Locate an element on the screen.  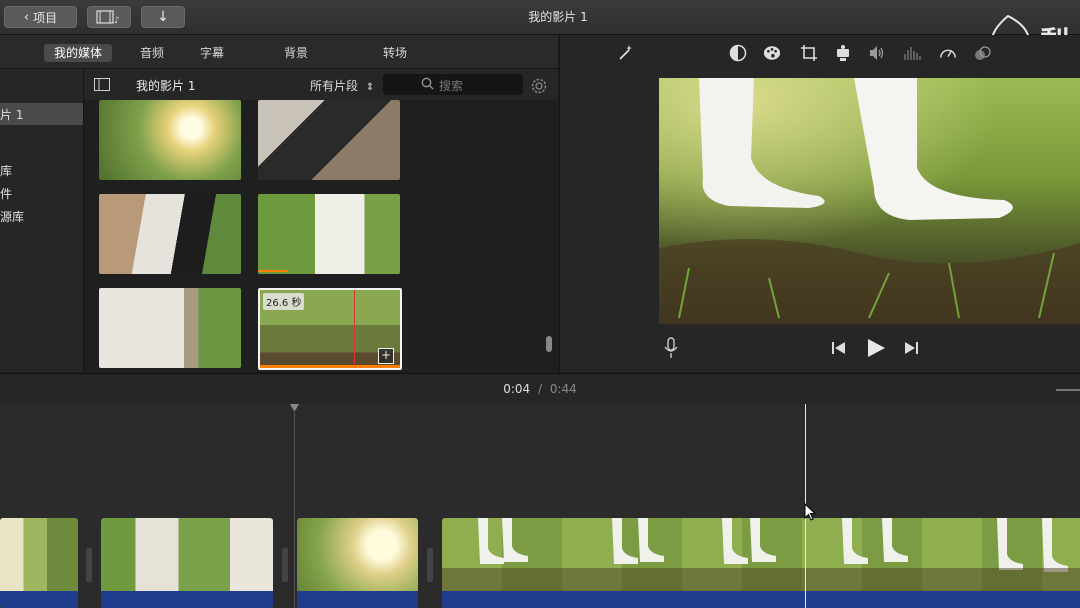
zoom-slider is located at coordinates (1068, 390).